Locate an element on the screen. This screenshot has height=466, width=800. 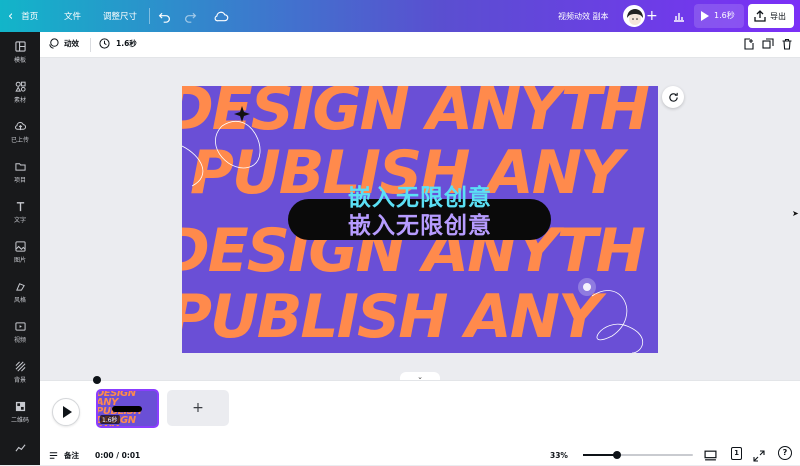
cloud-save-status is located at coordinates (221, 16).